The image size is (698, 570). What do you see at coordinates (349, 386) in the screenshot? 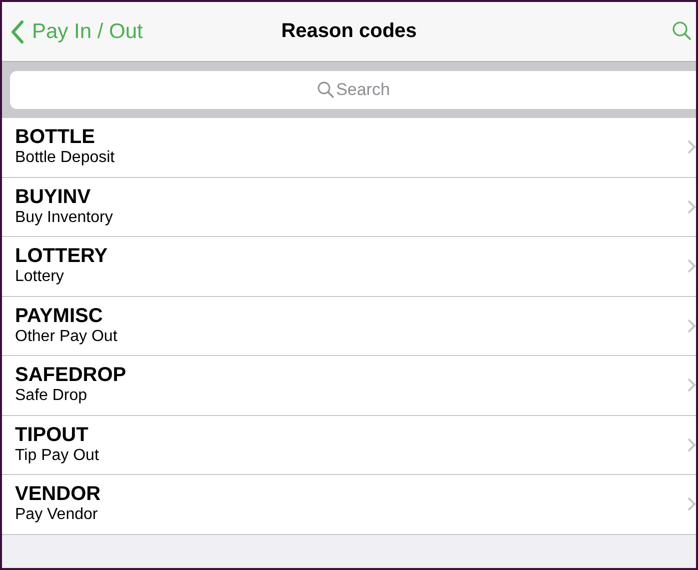
I see `reason-row: SAFEDROP Safe Drop` at bounding box center [349, 386].